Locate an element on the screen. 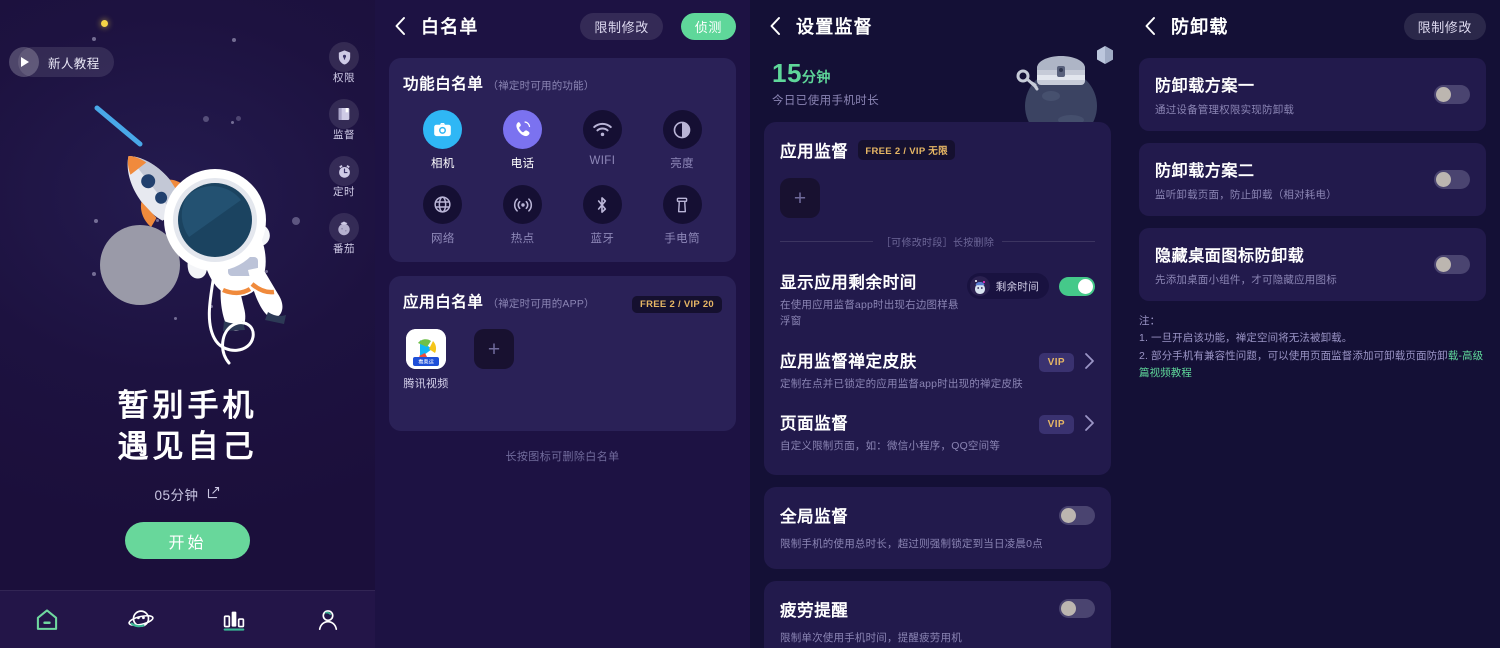 The height and width of the screenshot is (648, 1500). bluetooth-icon is located at coordinates (602, 204).